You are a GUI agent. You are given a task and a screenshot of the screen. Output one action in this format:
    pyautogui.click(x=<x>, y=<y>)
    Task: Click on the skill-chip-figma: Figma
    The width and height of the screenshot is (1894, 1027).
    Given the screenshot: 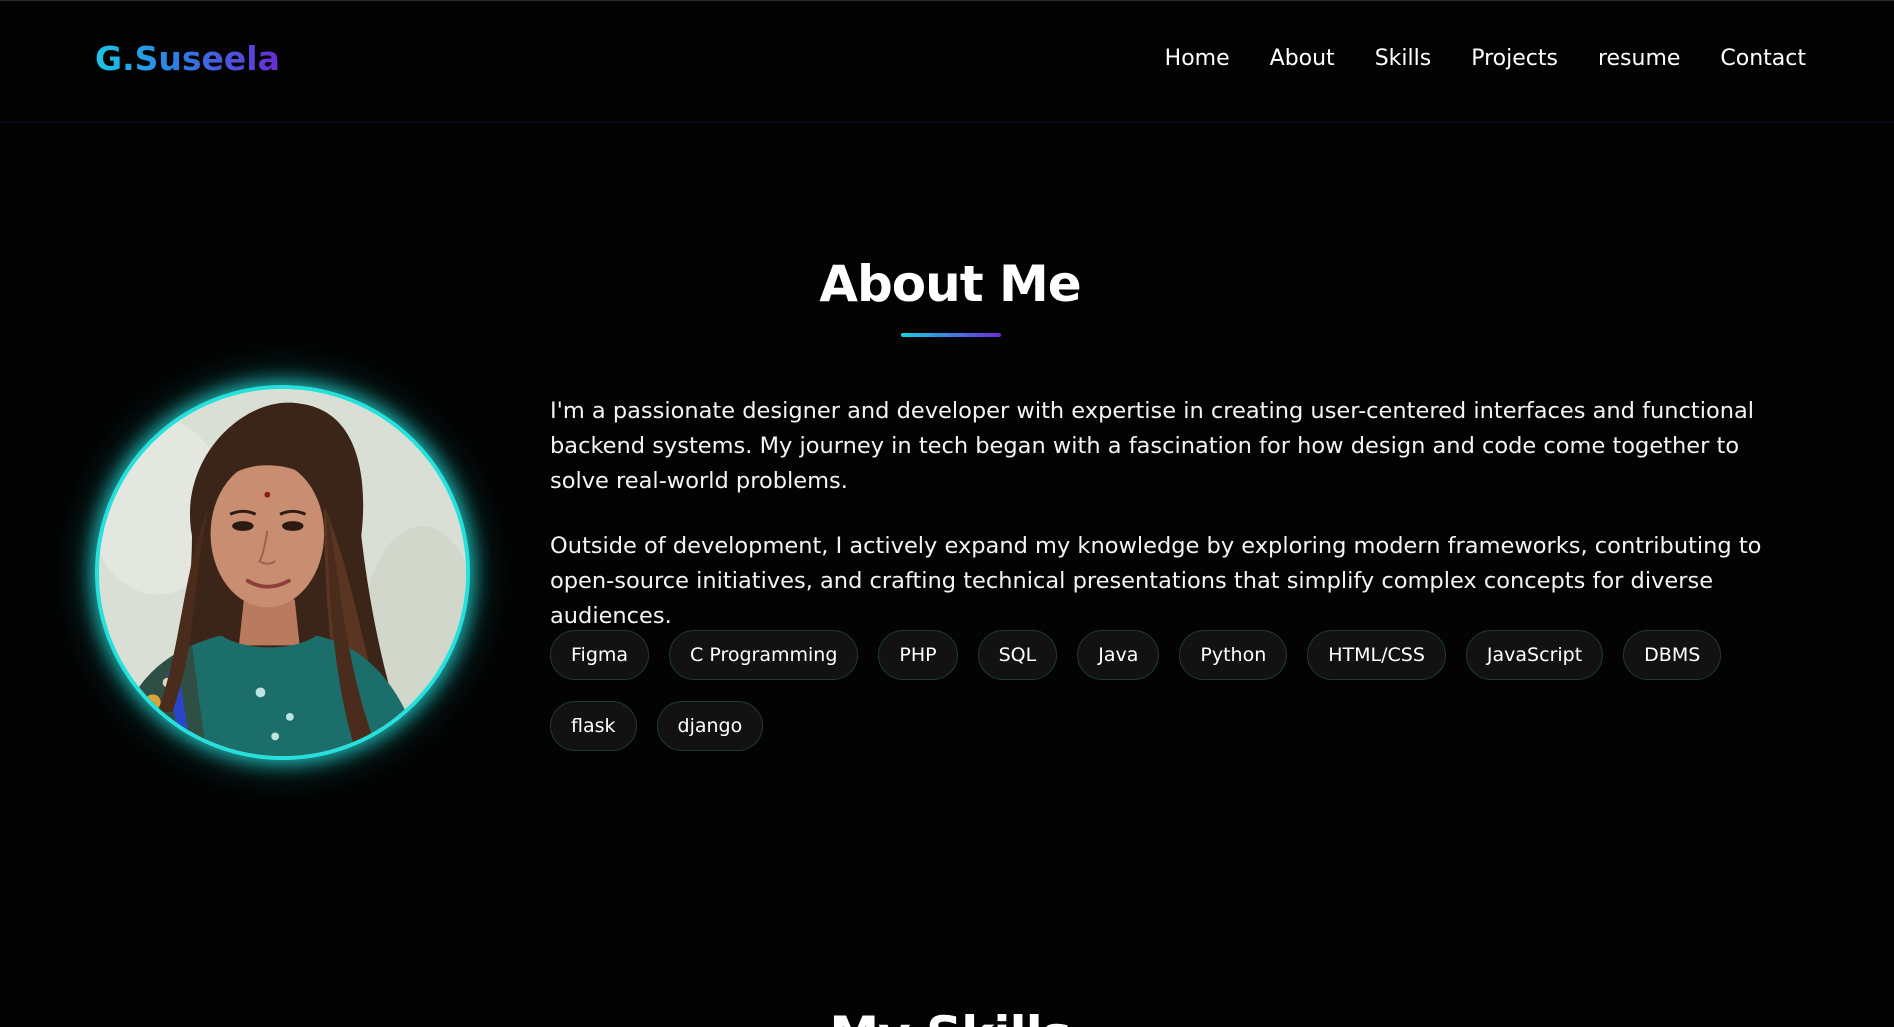 What is the action you would take?
    pyautogui.click(x=600, y=655)
    